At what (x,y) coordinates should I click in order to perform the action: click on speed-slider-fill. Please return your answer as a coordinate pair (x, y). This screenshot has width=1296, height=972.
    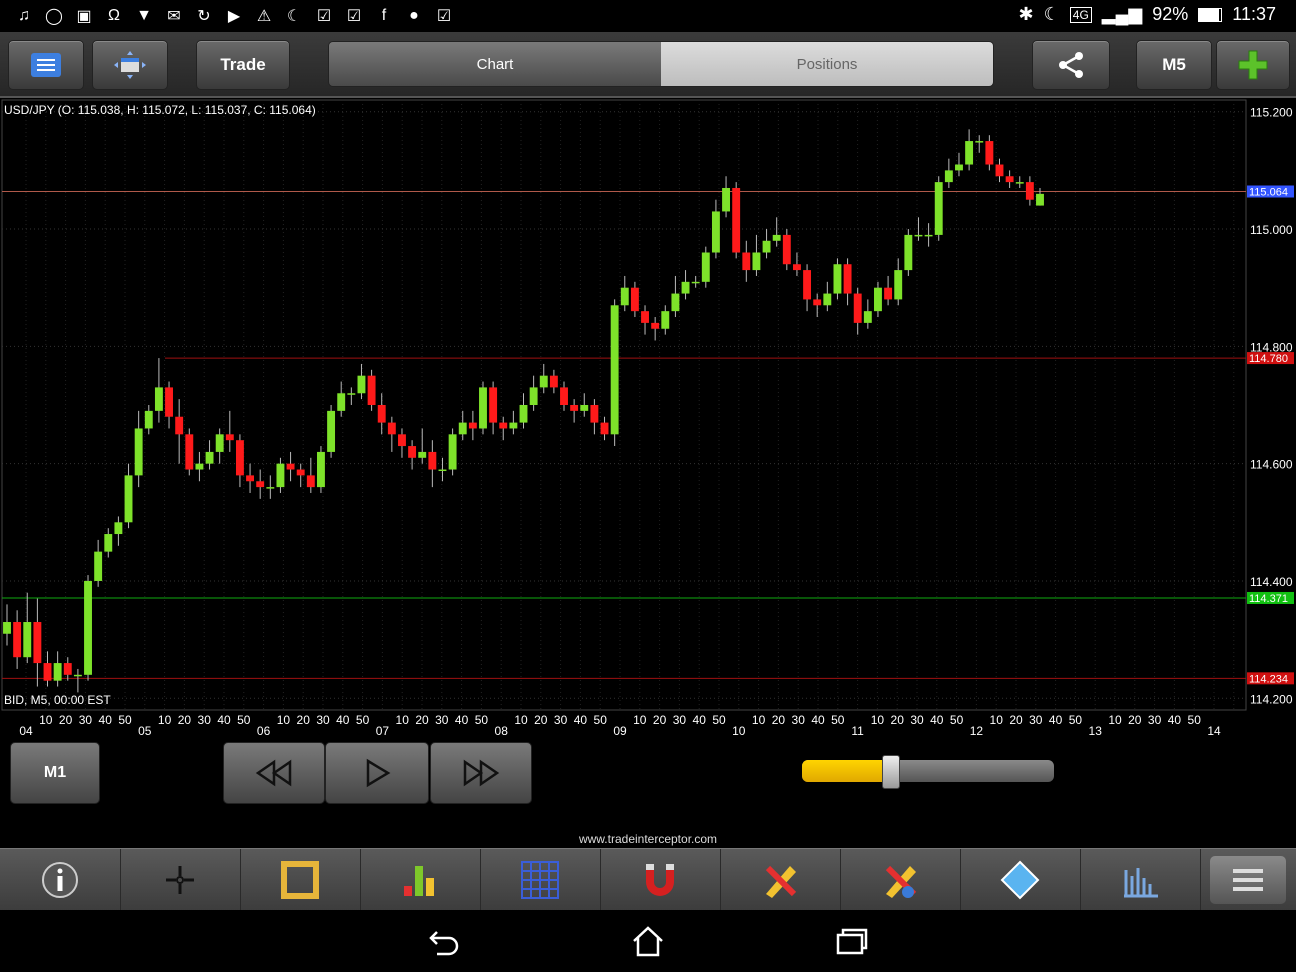
    Looking at the image, I should click on (846, 771).